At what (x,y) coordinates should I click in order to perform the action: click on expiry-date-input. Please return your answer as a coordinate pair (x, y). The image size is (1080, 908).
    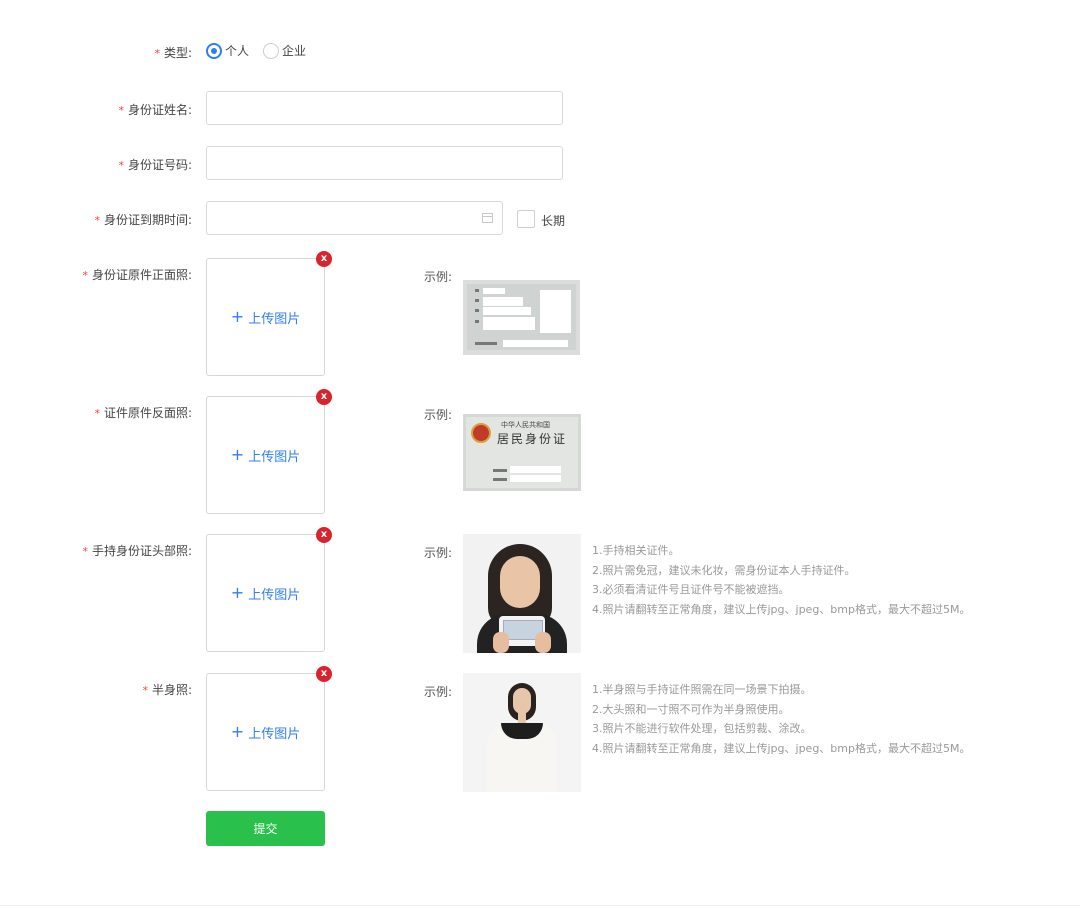
    Looking at the image, I should click on (354, 218).